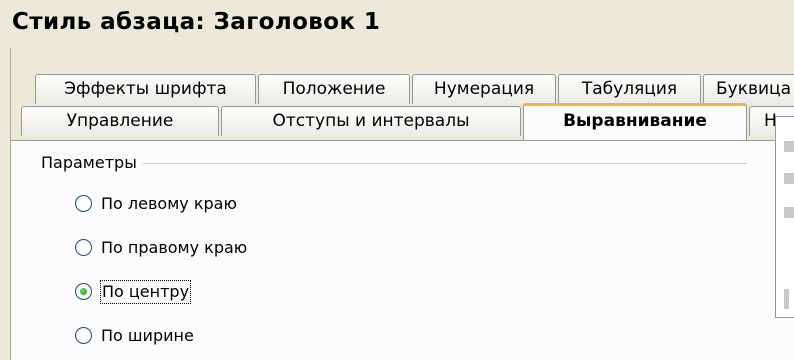 Image resolution: width=794 pixels, height=360 pixels. Describe the element at coordinates (145, 292) in the screenshot. I see `radio-label: По центру` at that location.